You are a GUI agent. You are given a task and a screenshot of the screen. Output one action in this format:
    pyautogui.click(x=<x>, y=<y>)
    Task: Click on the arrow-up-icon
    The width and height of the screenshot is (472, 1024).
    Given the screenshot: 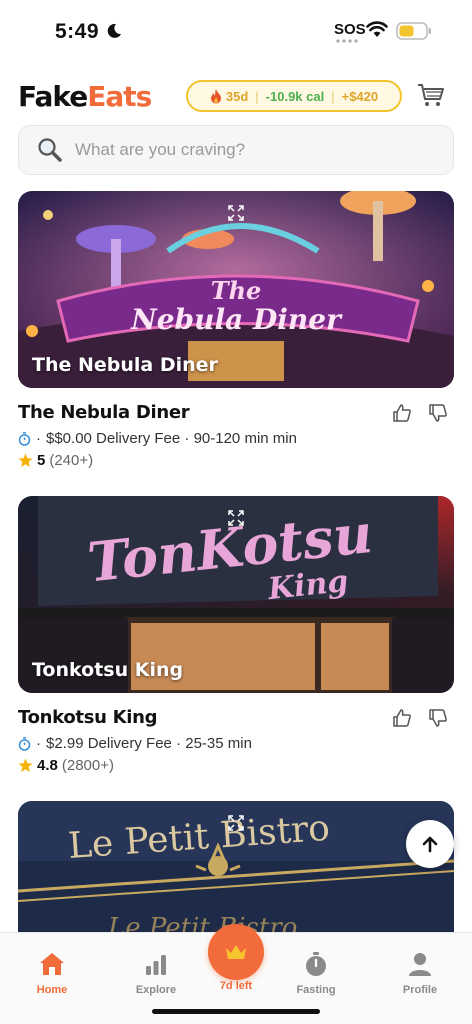 What is the action you would take?
    pyautogui.click(x=430, y=844)
    